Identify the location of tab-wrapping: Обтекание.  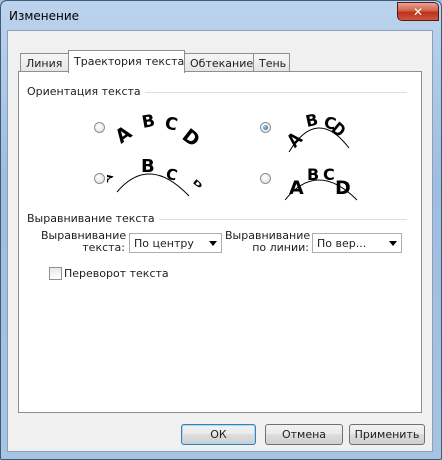
(219, 62).